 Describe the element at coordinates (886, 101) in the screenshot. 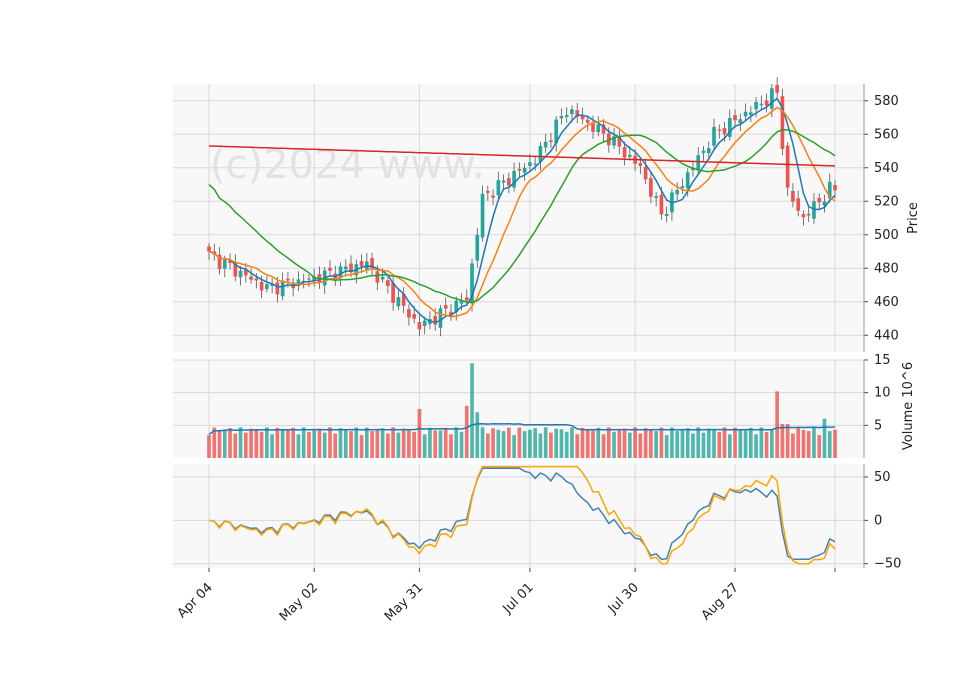

I see `price-tick-label: 580` at that location.